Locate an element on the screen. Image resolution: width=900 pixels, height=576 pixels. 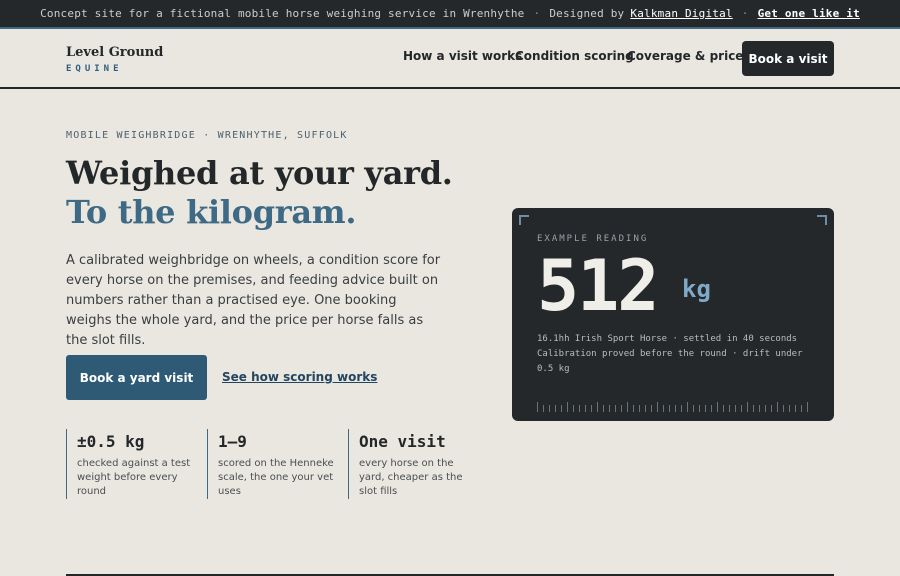
scale-ticks is located at coordinates (672, 407).